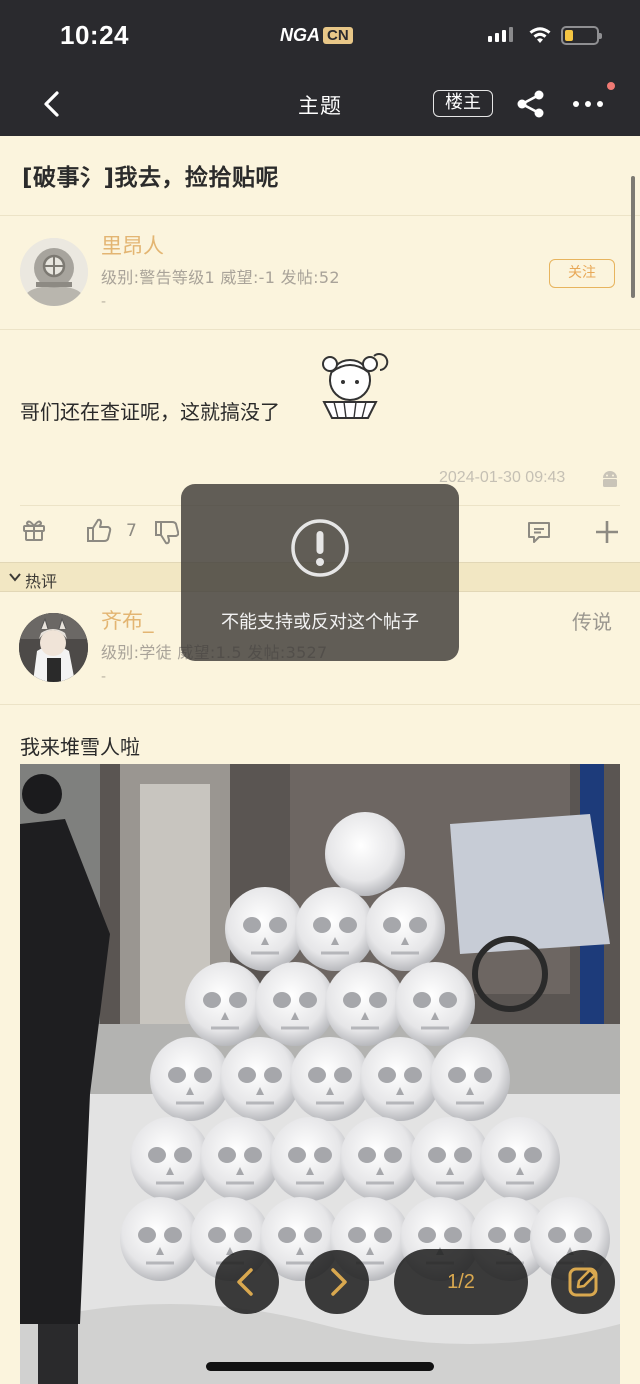 The image size is (640, 1384). I want to click on commenter-signature: -, so click(104, 677).